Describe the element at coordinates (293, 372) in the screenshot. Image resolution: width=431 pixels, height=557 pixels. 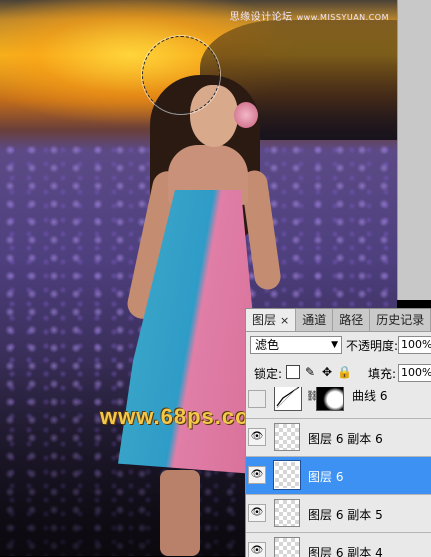
I see `lock-transparency-icon` at that location.